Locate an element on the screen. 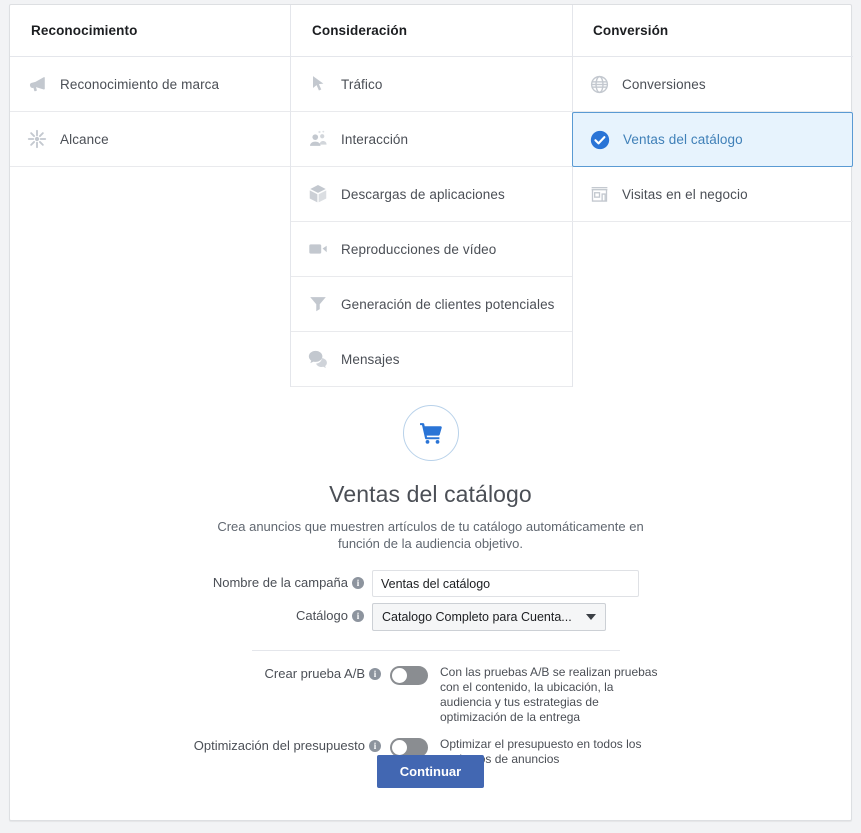 Image resolution: width=861 pixels, height=833 pixels. objective-item-visitas-en-el-negocio: Visitas en el negocio is located at coordinates (712, 194).